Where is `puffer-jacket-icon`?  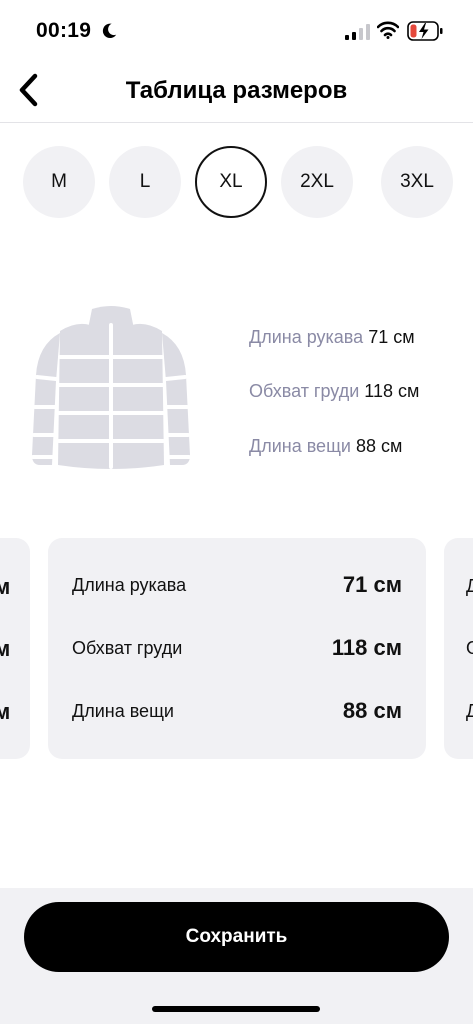 puffer-jacket-icon is located at coordinates (111, 387).